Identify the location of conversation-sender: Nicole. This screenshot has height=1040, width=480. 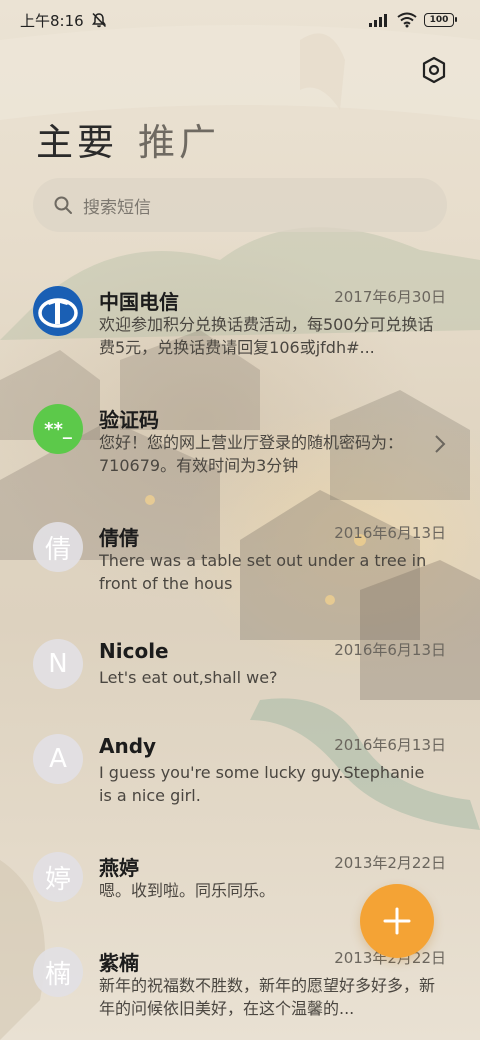
(134, 651).